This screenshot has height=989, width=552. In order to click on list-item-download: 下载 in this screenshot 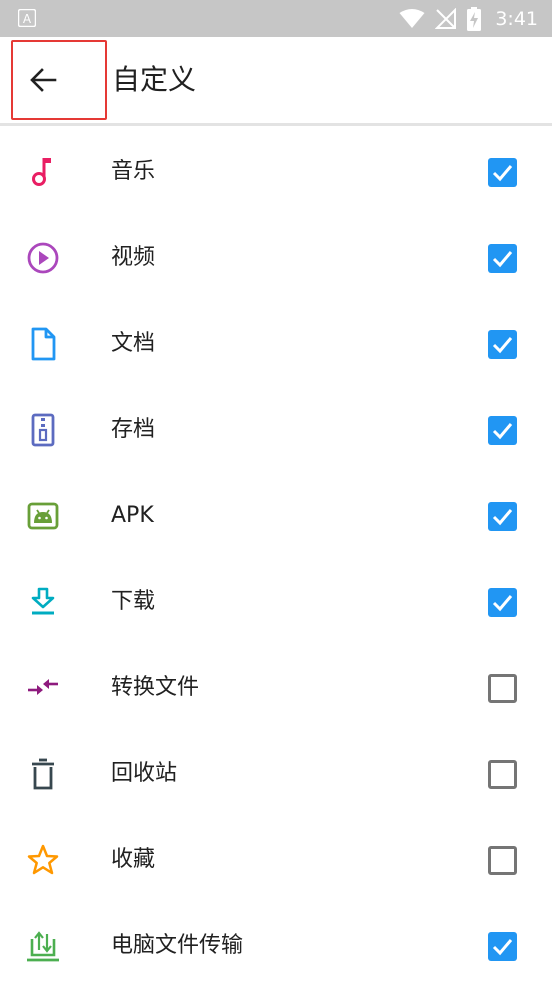, I will do `click(276, 602)`.